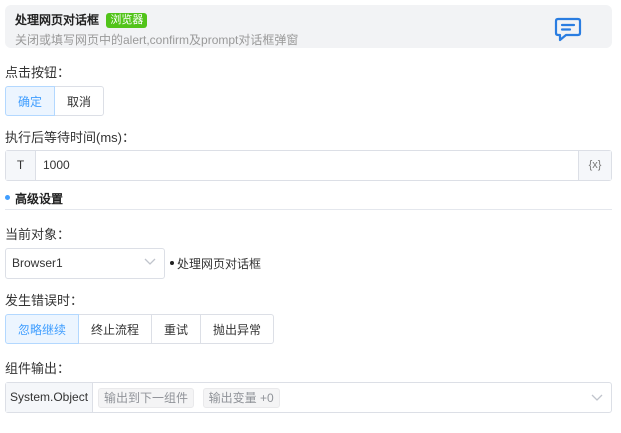 The width and height of the screenshot is (621, 433). I want to click on on-error-button-group: 忽略继续 终止流程 重试 抛出异常, so click(140, 329).